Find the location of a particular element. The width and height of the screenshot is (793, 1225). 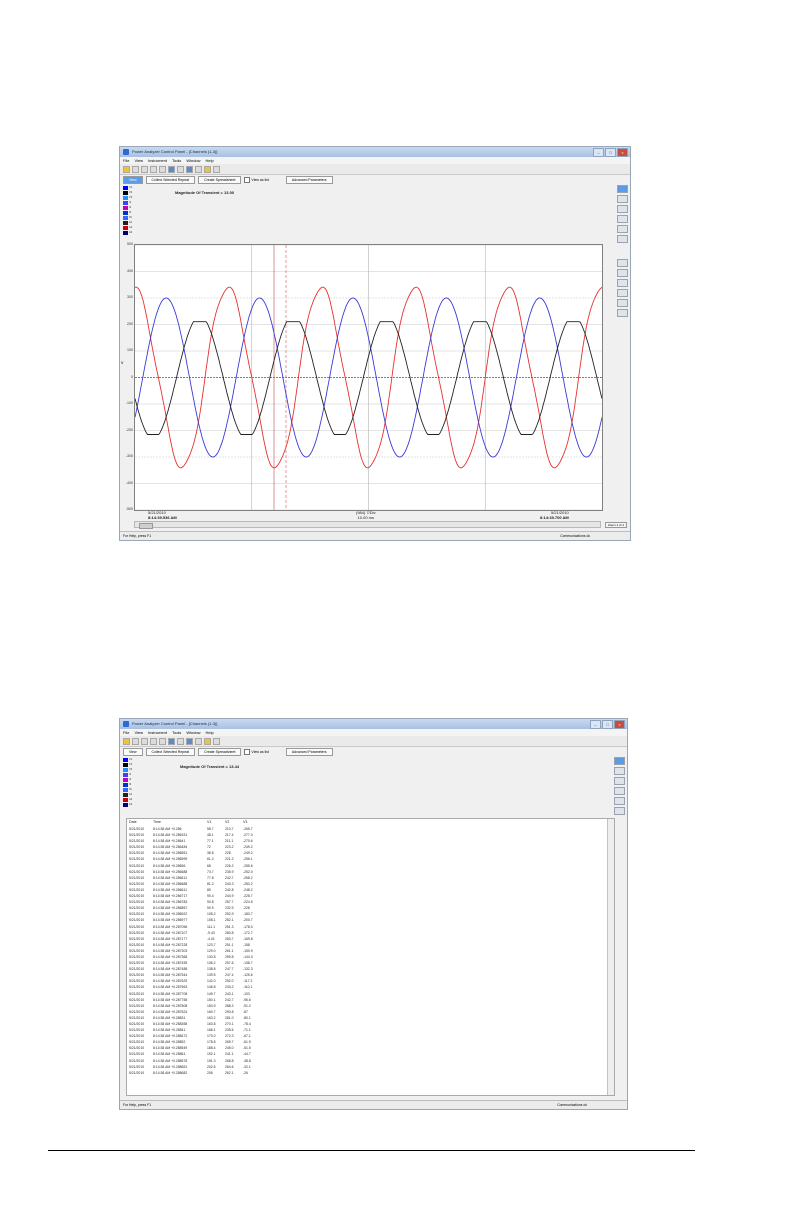

waveform-icon is located at coordinates (180, 169).